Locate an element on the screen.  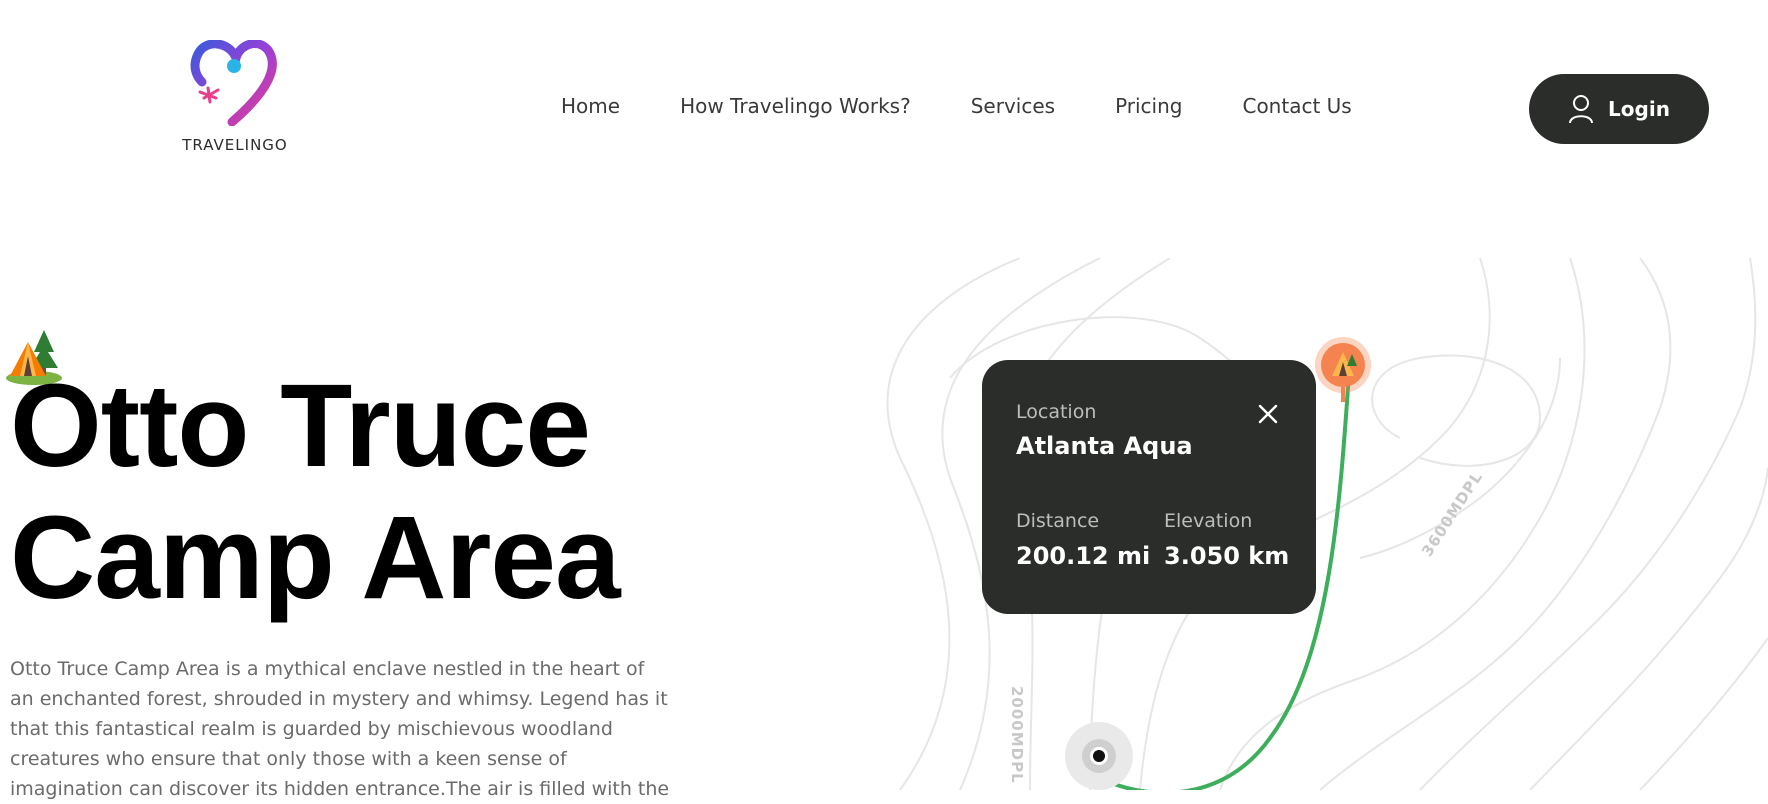
user-icon is located at coordinates (1581, 109).